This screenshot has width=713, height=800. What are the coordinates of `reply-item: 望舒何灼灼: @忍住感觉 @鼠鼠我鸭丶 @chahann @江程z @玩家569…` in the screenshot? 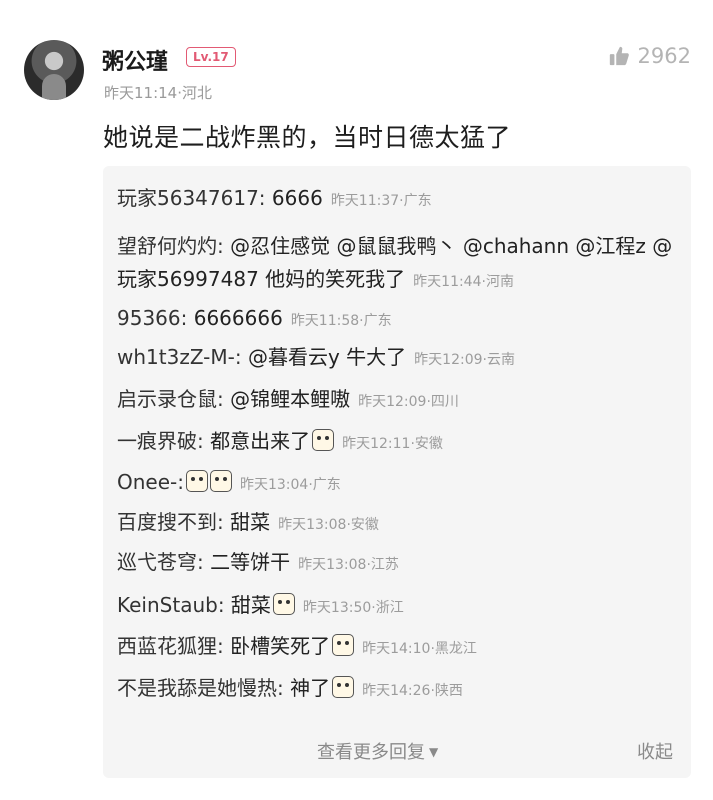 It's located at (397, 264).